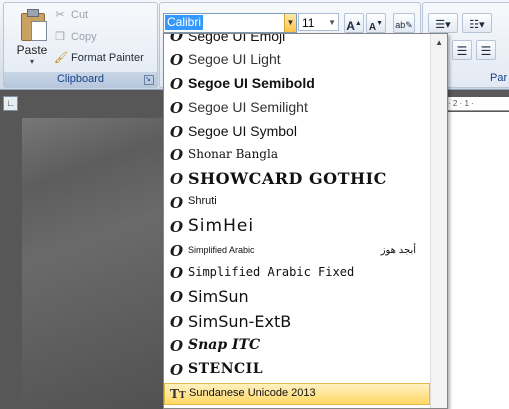 Image resolution: width=509 pixels, height=409 pixels. What do you see at coordinates (149, 80) in the screenshot?
I see `clipboard-dialog-launcher-icon: ↘` at bounding box center [149, 80].